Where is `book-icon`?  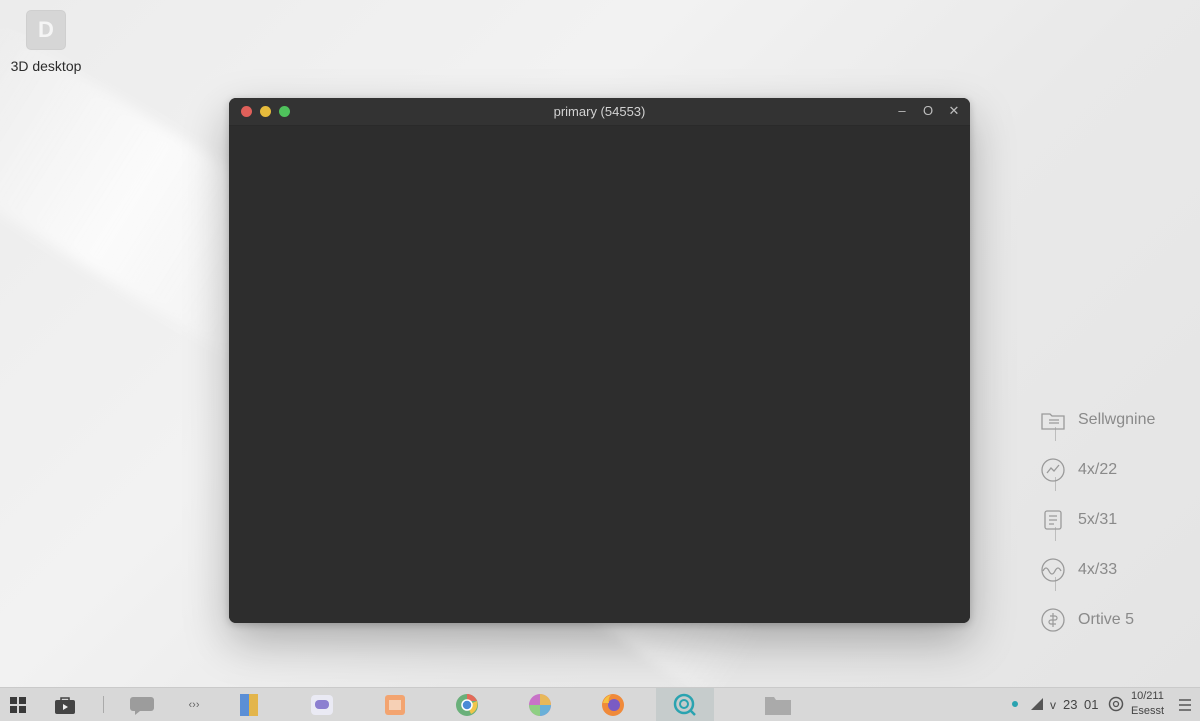 book-icon is located at coordinates (249, 704).